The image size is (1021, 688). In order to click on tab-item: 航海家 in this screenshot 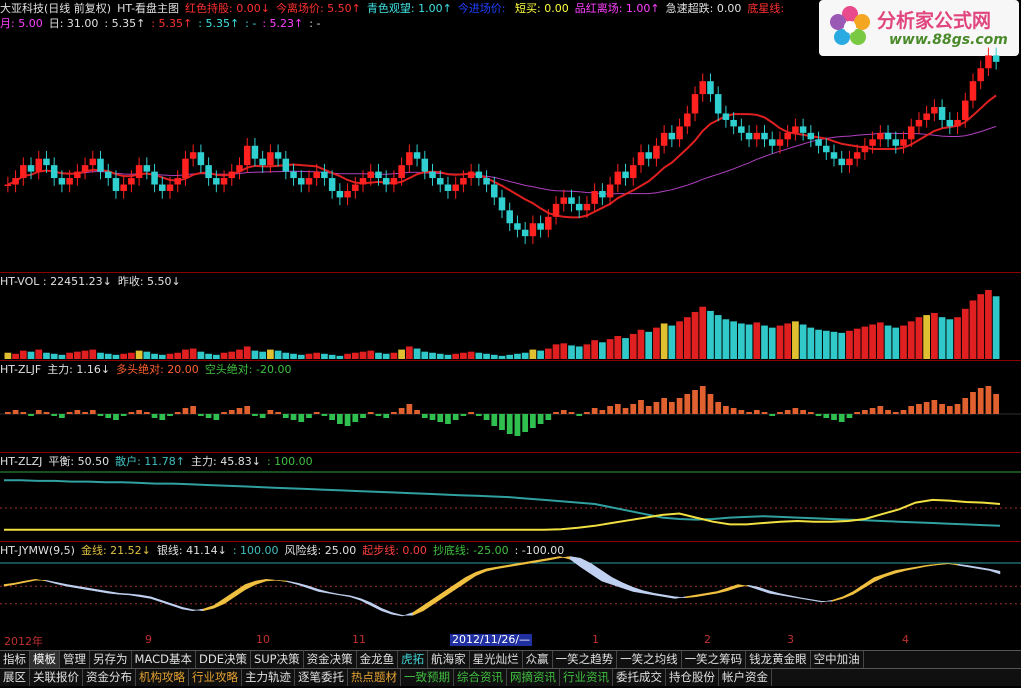, I will do `click(449, 659)`.